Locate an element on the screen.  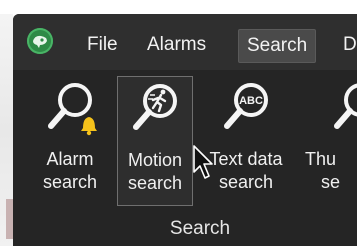
app-logo-icon is located at coordinates (40, 41).